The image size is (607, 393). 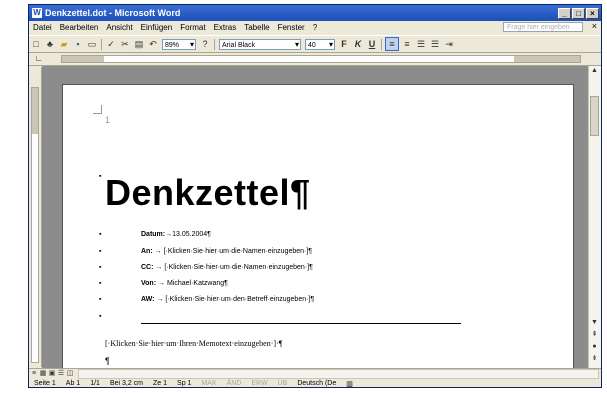 I want to click on undo-icon: ↶, so click(x=153, y=44).